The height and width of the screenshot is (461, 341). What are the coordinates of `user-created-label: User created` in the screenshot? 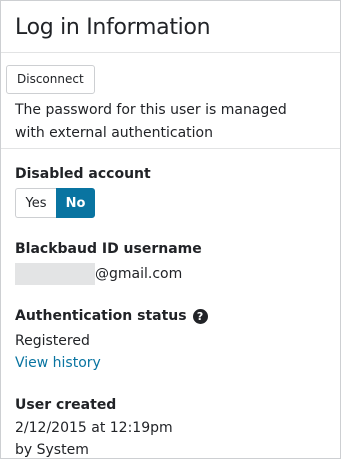 It's located at (66, 405).